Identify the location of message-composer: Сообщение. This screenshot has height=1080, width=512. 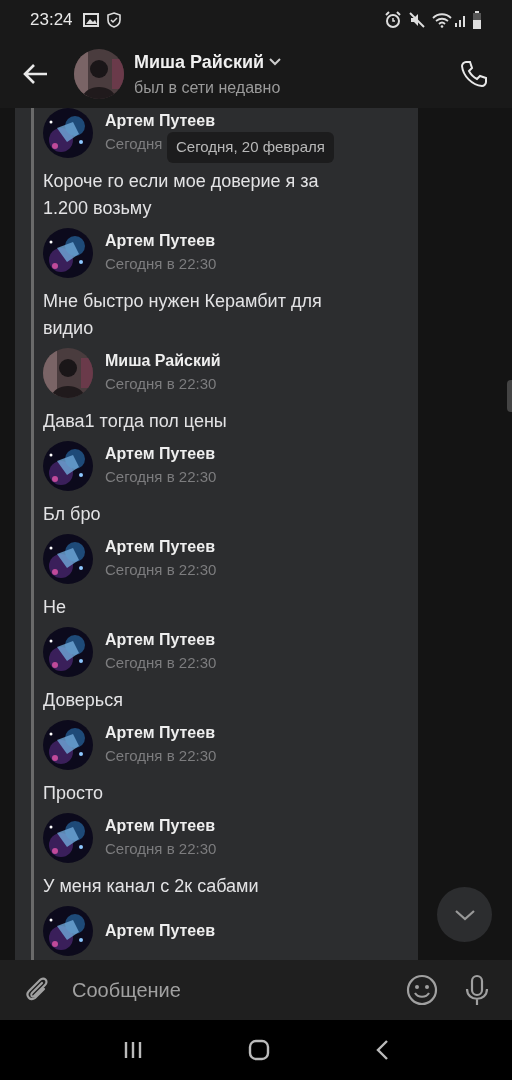
(256, 990).